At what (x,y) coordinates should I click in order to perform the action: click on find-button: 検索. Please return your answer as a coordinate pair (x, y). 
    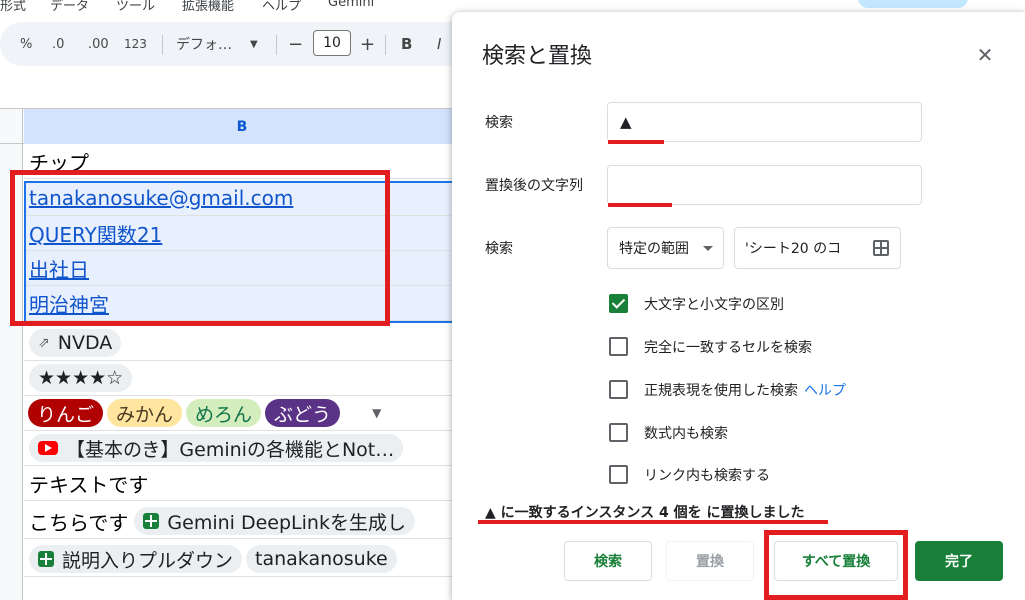
    Looking at the image, I should click on (608, 561).